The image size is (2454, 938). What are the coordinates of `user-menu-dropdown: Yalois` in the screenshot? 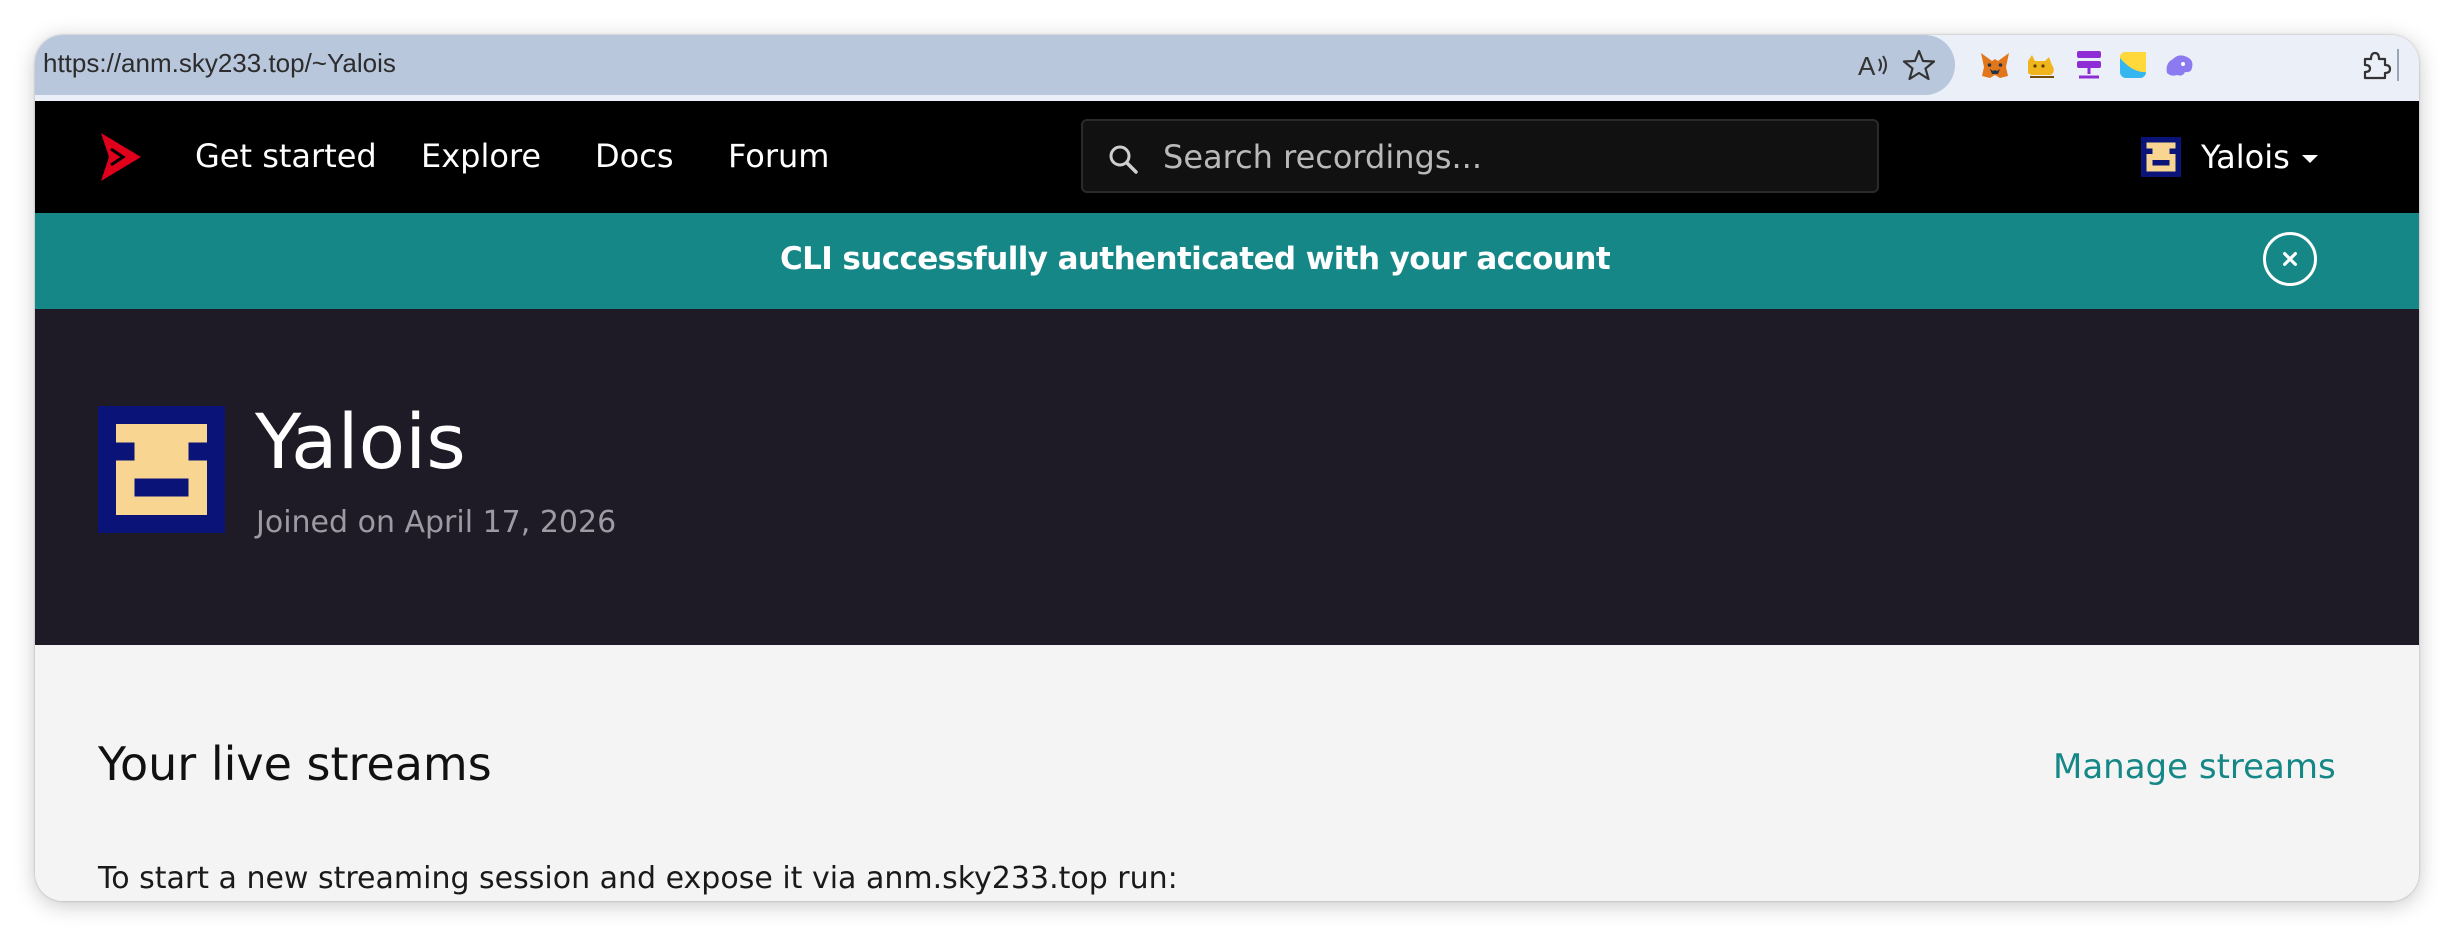 It's located at (2229, 157).